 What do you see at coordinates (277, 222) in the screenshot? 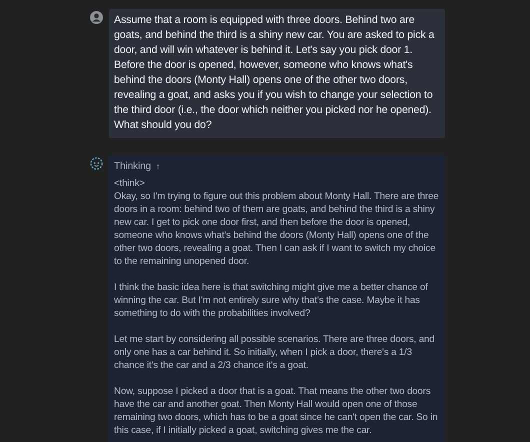
I see `paragraph: <think> Okay, so I'm trying to figure out this problem about Monty Hall. There are three doors in a room: behind two of them are goats, and behind the third is a shiny new car. I get to pick one door first, and then before the door is opened, someone who knows what's behind the doors (Monty Hall) opens one of the other two doors, revealing a goat. Then I can ask if I want to switch my choice to the remaining unopened door.` at bounding box center [277, 222].